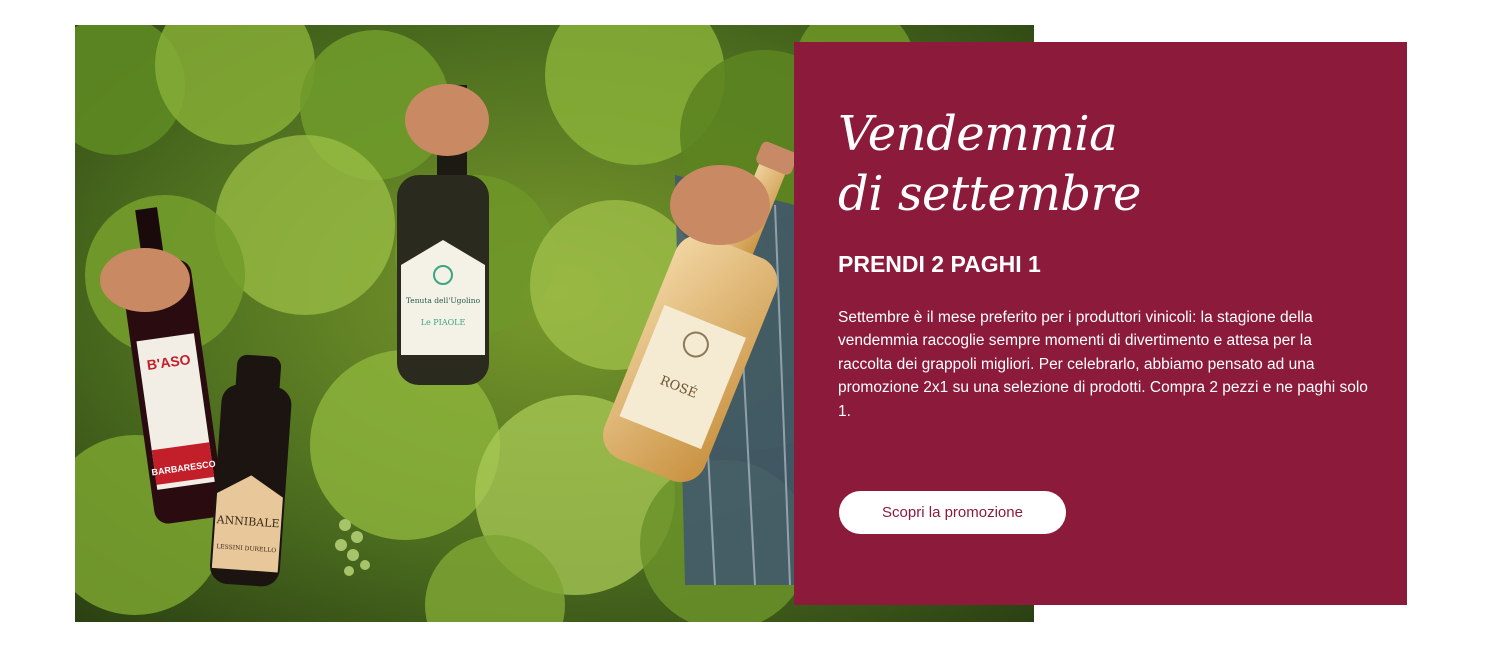 This screenshot has height=645, width=1486. Describe the element at coordinates (939, 264) in the screenshot. I see `promo-subtitle: PRENDI 2 PAGHI 1` at that location.